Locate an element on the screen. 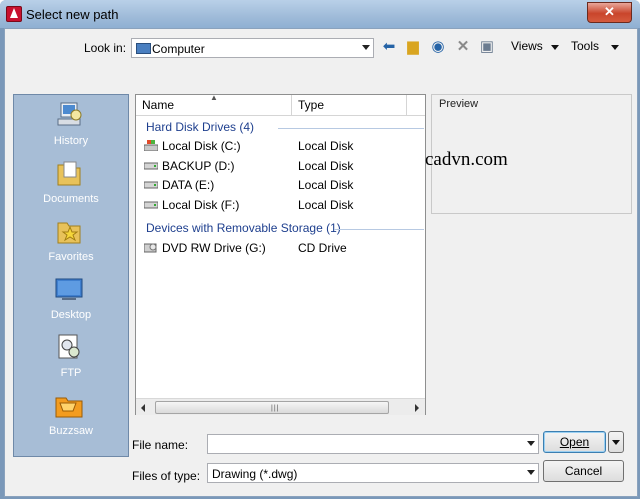 The image size is (640, 499). place-documents: Documents is located at coordinates (71, 183).